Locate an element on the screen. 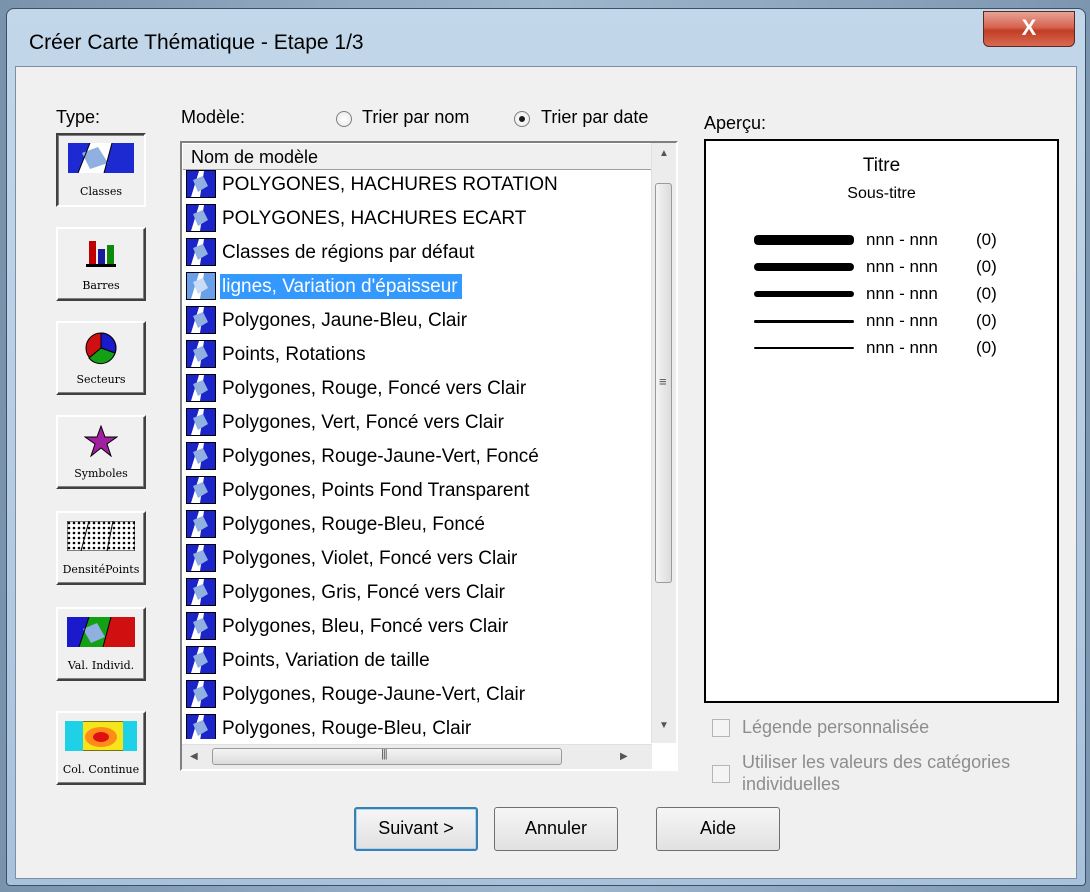  list-item-label: Polygones, Rouge-Bleu, Foncé is located at coordinates (353, 524).